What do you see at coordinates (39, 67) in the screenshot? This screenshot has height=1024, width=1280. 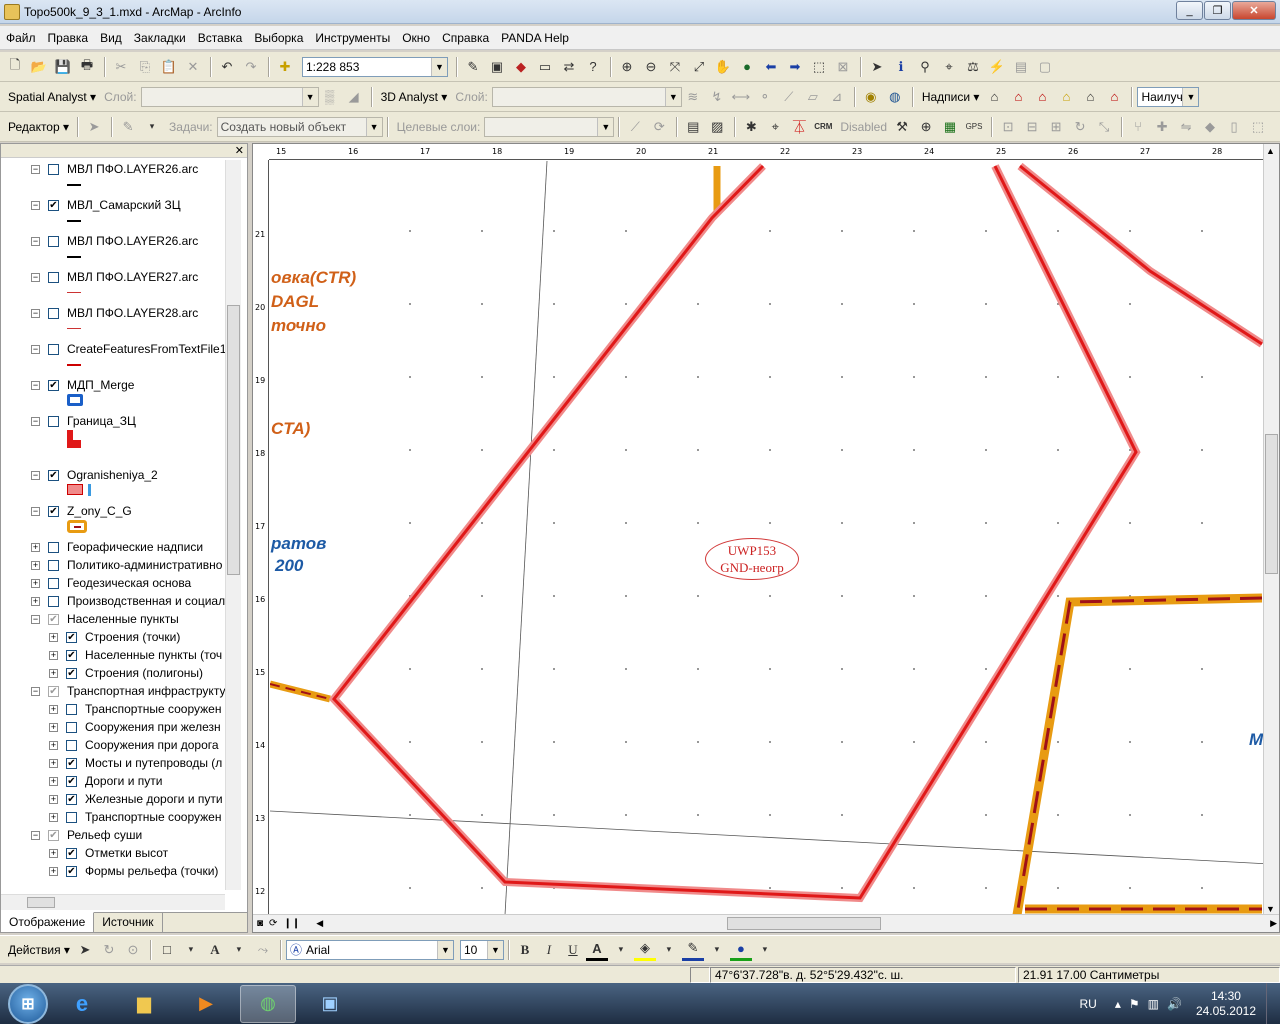 I see `open-folder-icon: 📂` at bounding box center [39, 67].